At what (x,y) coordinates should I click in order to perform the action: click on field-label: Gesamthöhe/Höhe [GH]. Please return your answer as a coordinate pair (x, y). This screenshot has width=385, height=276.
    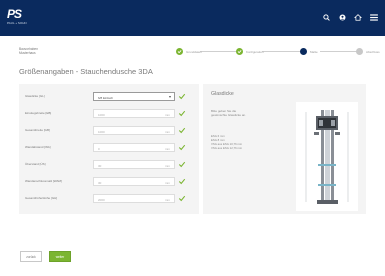
    Looking at the image, I should click on (41, 198).